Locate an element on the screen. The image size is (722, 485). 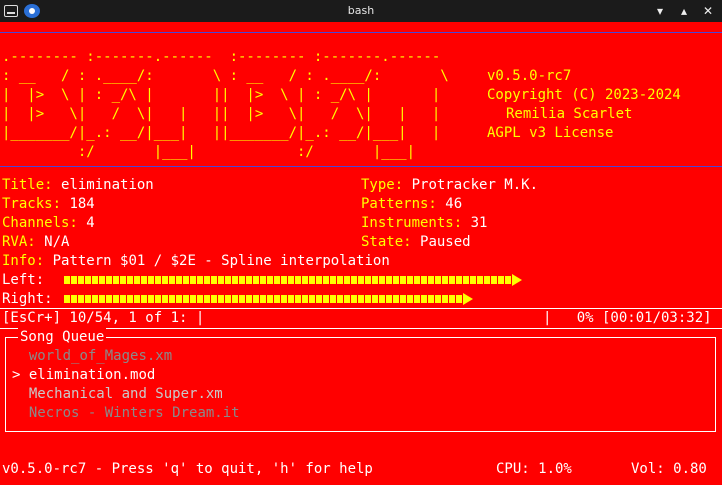
progress-left: [EsCr+] 10/54, 1 of 1: | is located at coordinates (103, 318).